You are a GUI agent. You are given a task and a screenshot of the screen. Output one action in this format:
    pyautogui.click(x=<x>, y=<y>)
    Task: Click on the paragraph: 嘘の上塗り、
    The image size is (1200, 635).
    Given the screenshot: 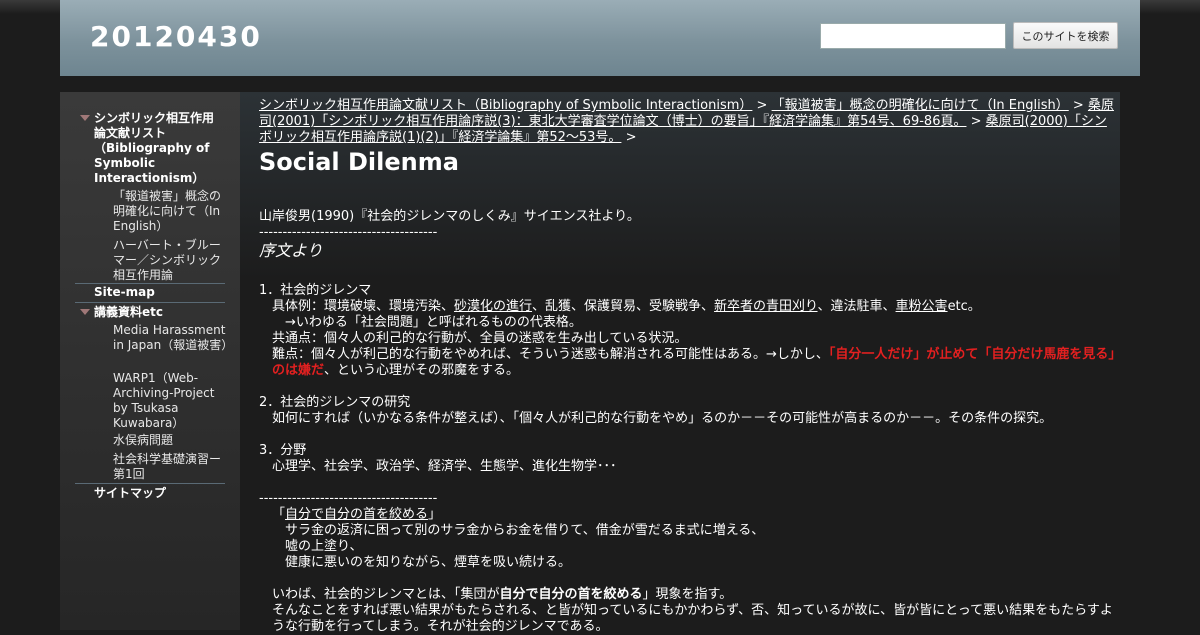 What is the action you would take?
    pyautogui.click(x=324, y=546)
    